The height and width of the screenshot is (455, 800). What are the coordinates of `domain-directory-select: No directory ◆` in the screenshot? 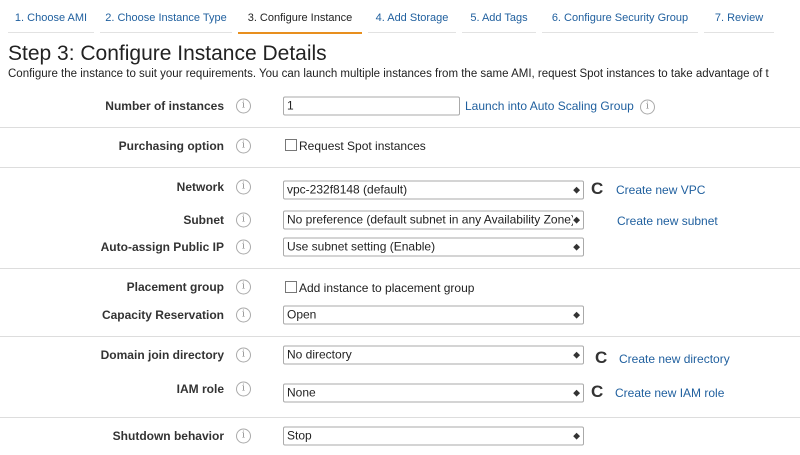 It's located at (433, 355).